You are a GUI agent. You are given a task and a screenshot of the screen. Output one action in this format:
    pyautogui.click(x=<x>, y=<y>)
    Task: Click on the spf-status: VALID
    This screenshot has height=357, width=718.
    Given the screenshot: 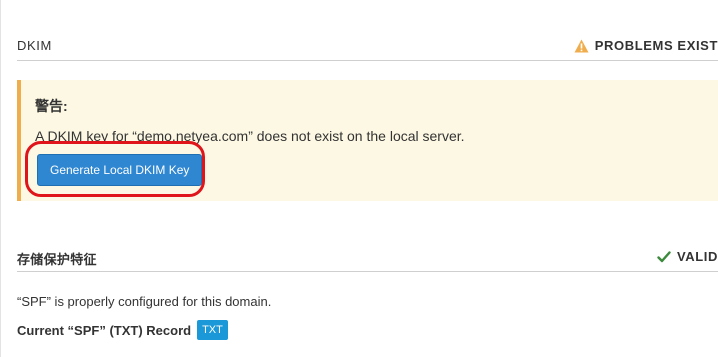 What is the action you would take?
    pyautogui.click(x=687, y=256)
    